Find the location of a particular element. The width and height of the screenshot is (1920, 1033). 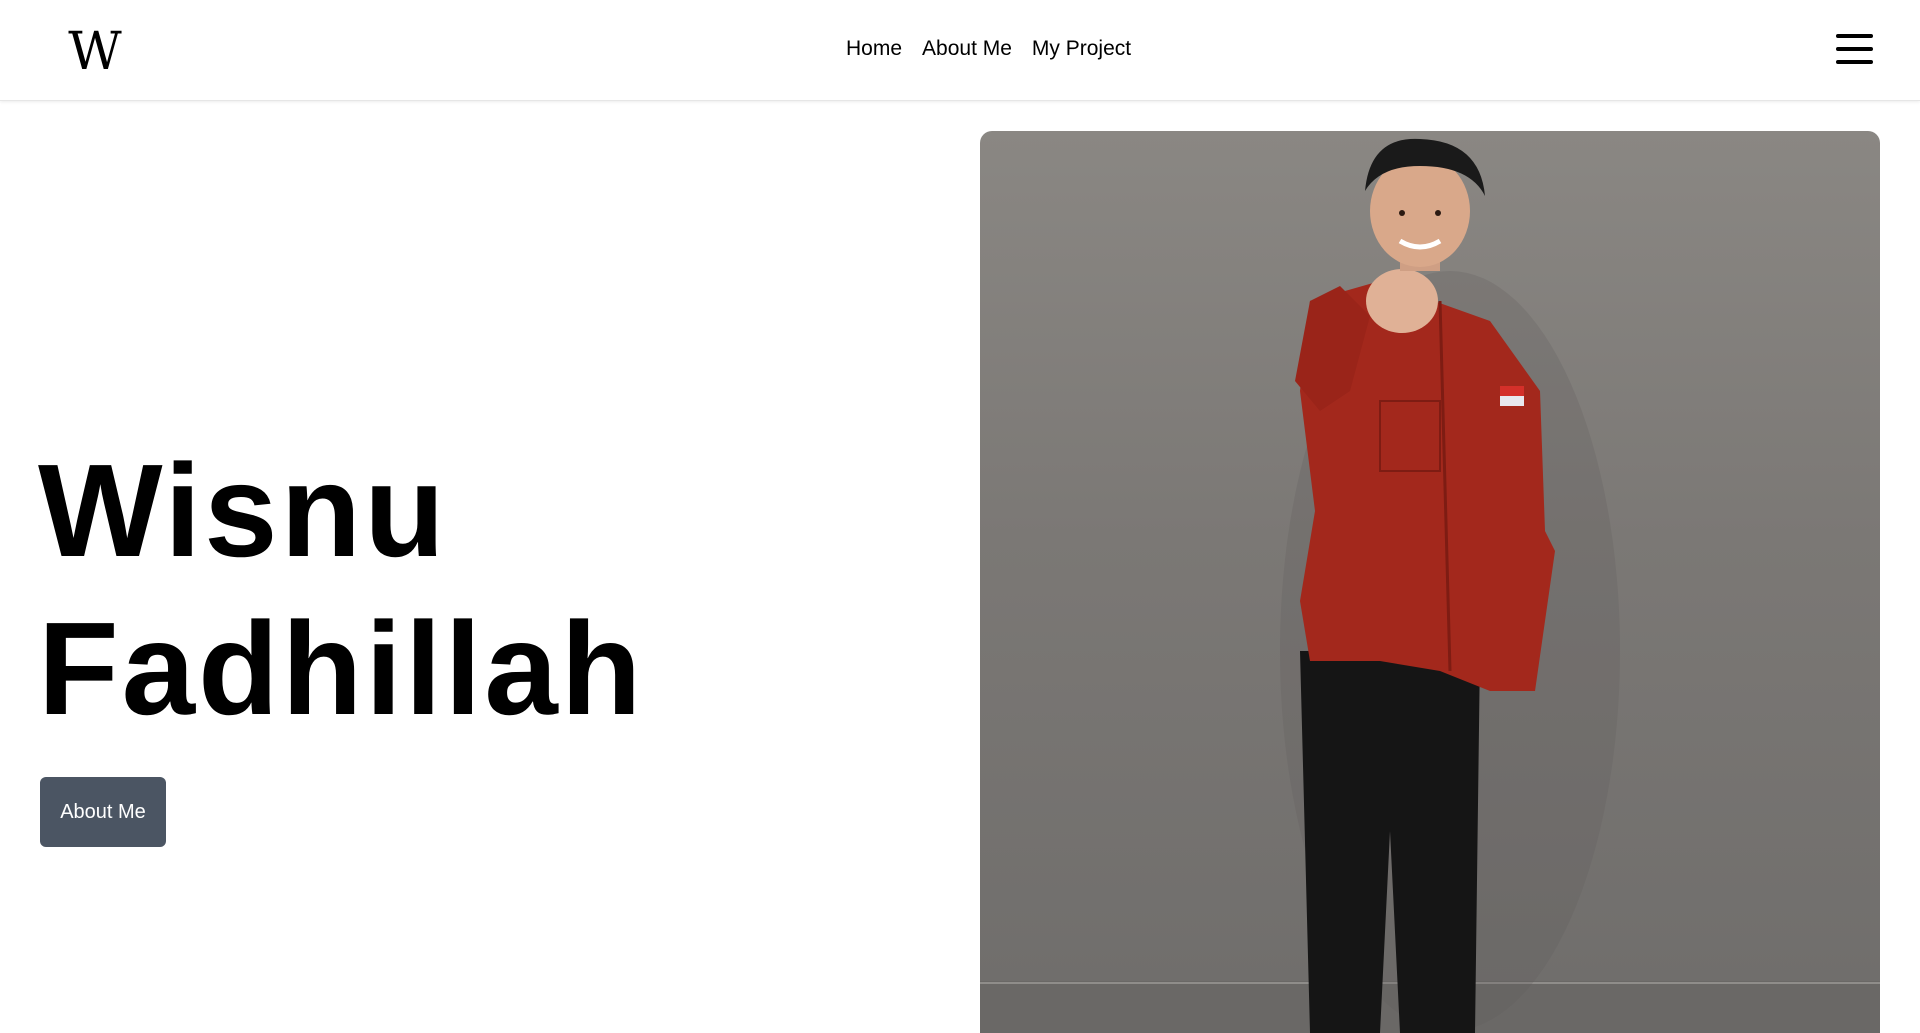

hamburger-menu-icon is located at coordinates (1854, 49).